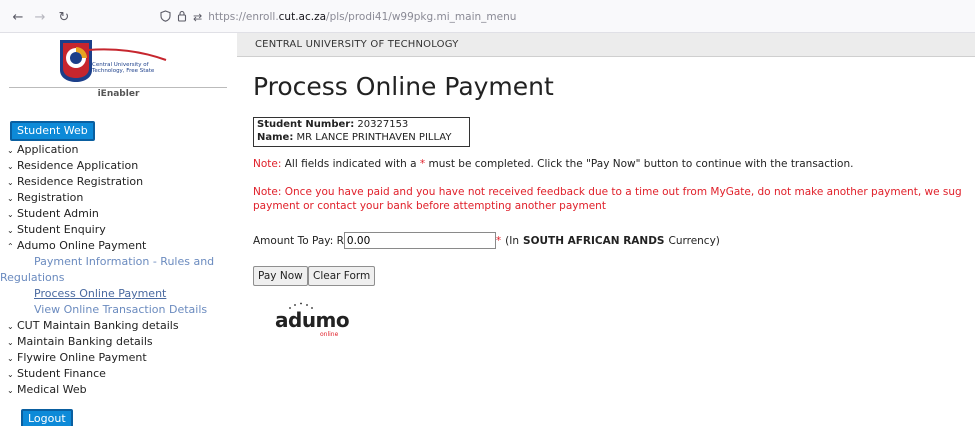 The height and width of the screenshot is (426, 975). What do you see at coordinates (118, 87) in the screenshot?
I see `divider` at bounding box center [118, 87].